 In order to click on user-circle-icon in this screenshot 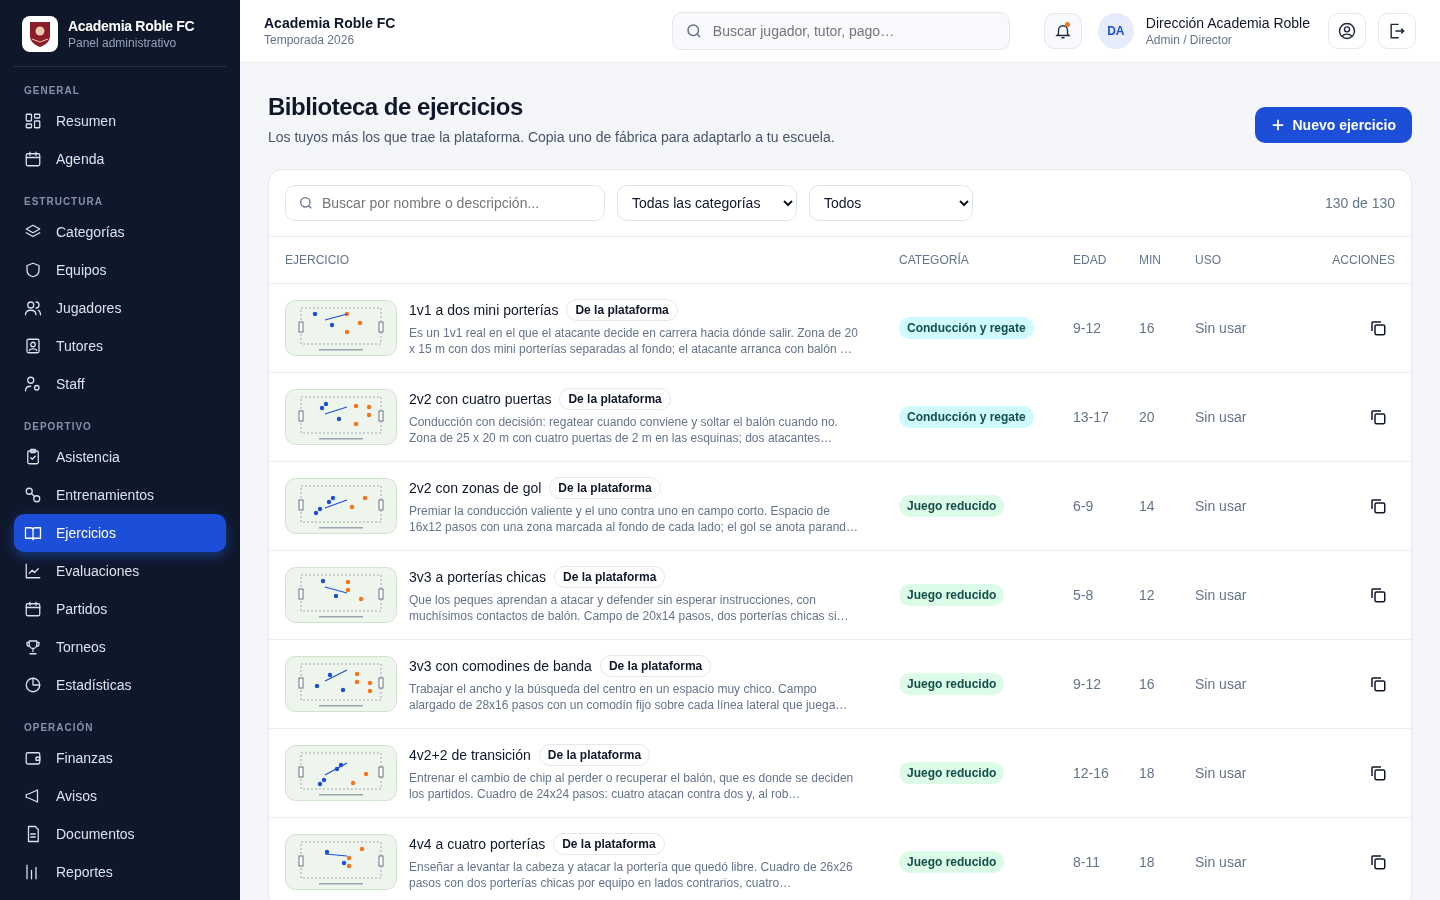, I will do `click(1347, 31)`.